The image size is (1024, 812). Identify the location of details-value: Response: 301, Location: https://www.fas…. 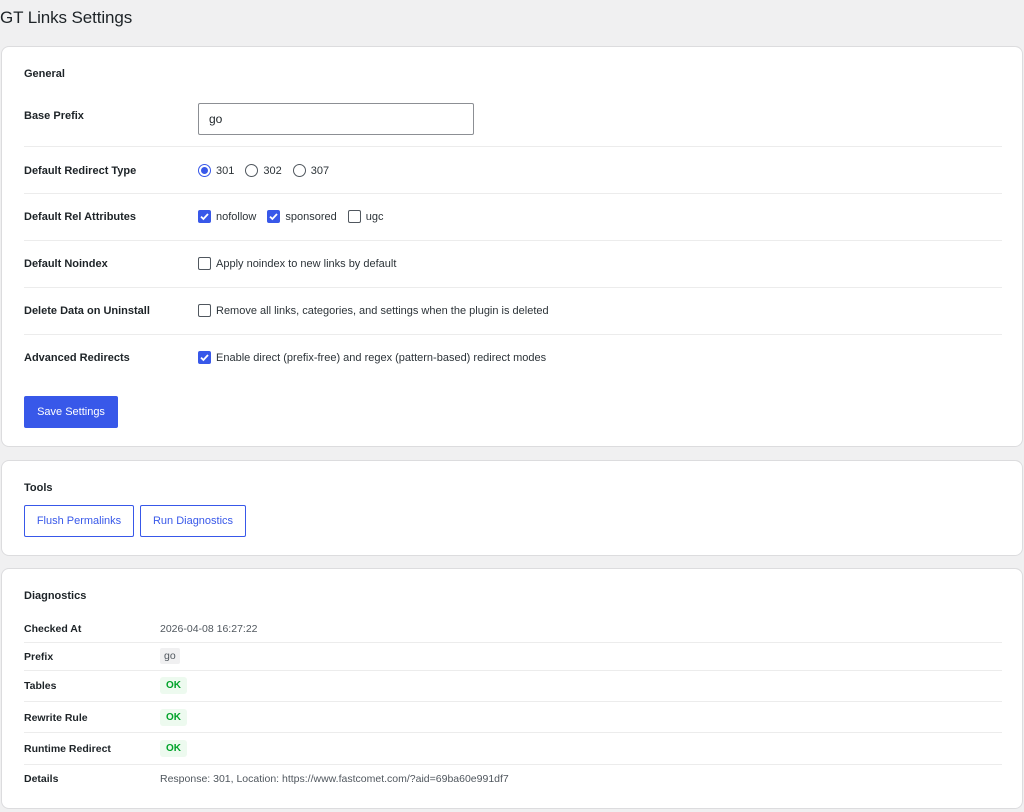
(334, 779).